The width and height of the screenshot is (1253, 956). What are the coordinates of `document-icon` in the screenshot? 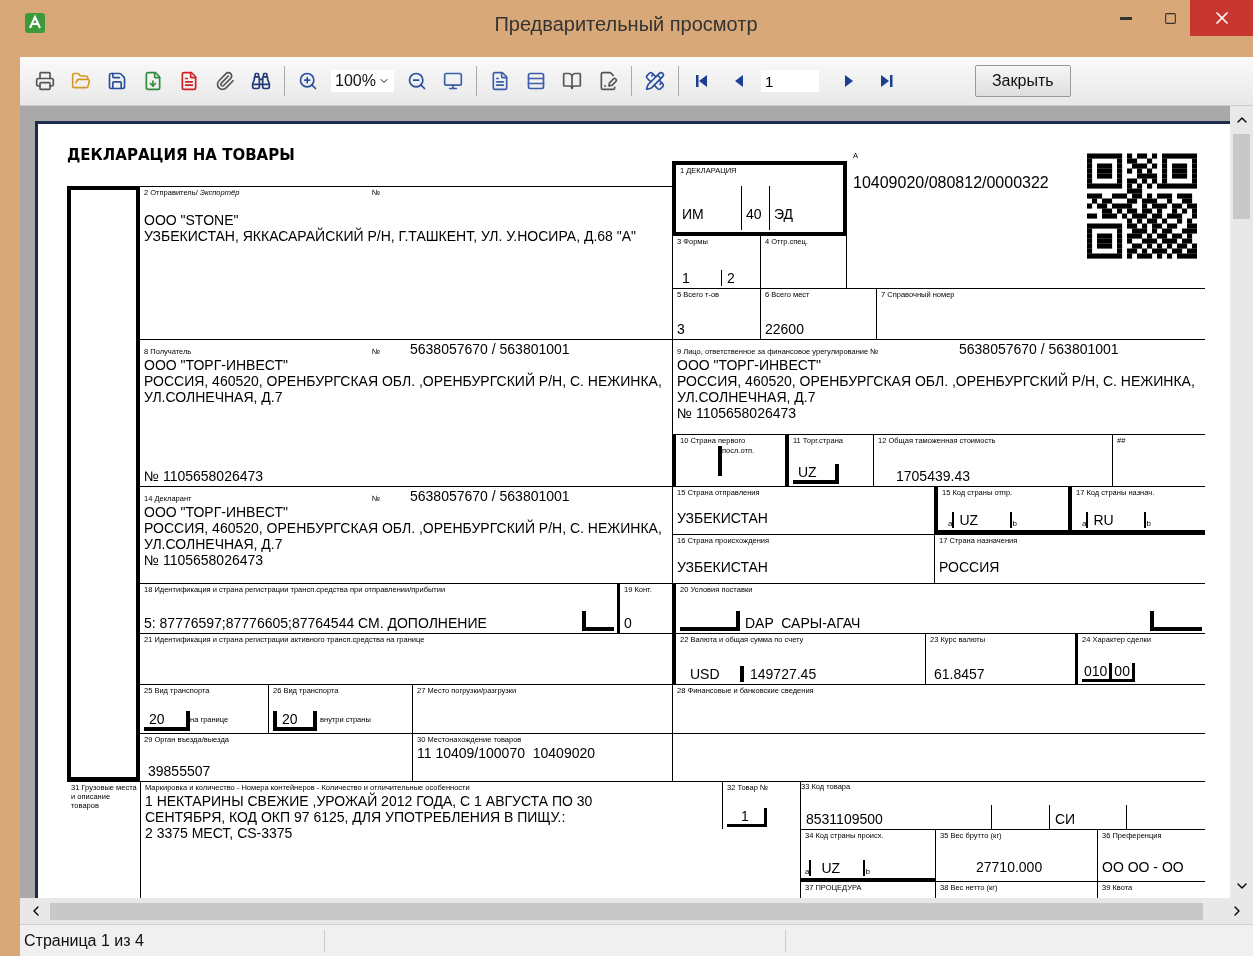 It's located at (189, 81).